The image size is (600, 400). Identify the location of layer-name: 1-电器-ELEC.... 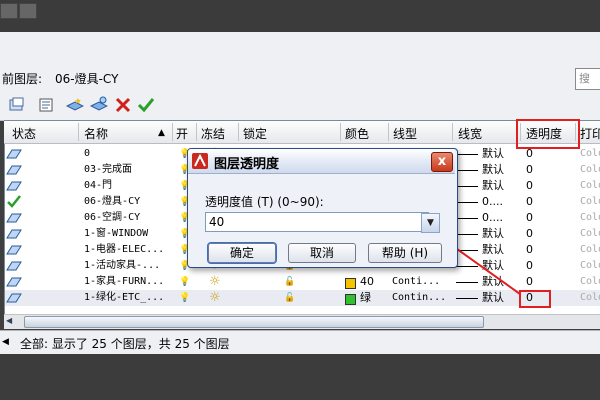
(124, 249).